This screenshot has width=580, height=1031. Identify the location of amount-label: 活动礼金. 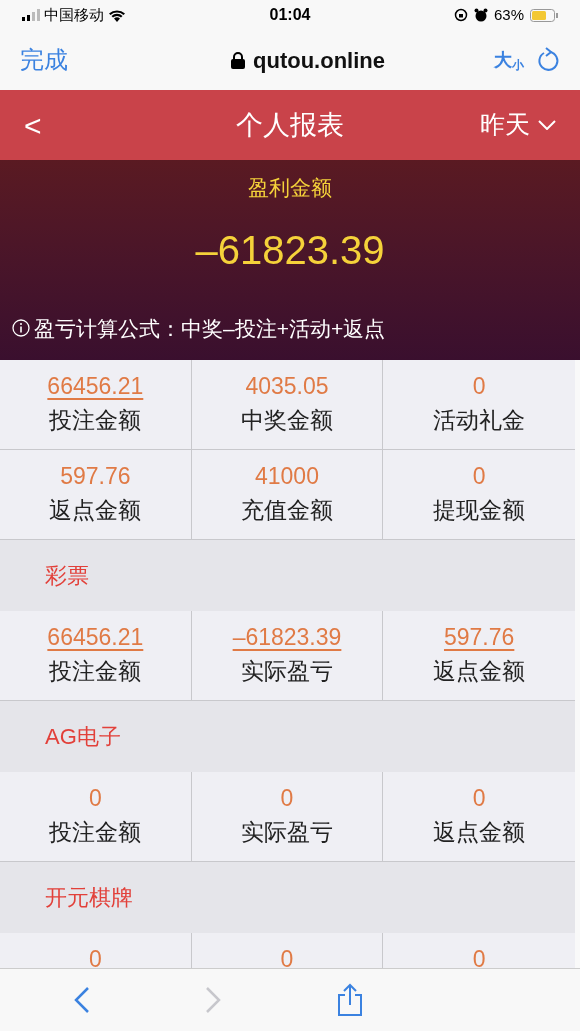
(479, 420).